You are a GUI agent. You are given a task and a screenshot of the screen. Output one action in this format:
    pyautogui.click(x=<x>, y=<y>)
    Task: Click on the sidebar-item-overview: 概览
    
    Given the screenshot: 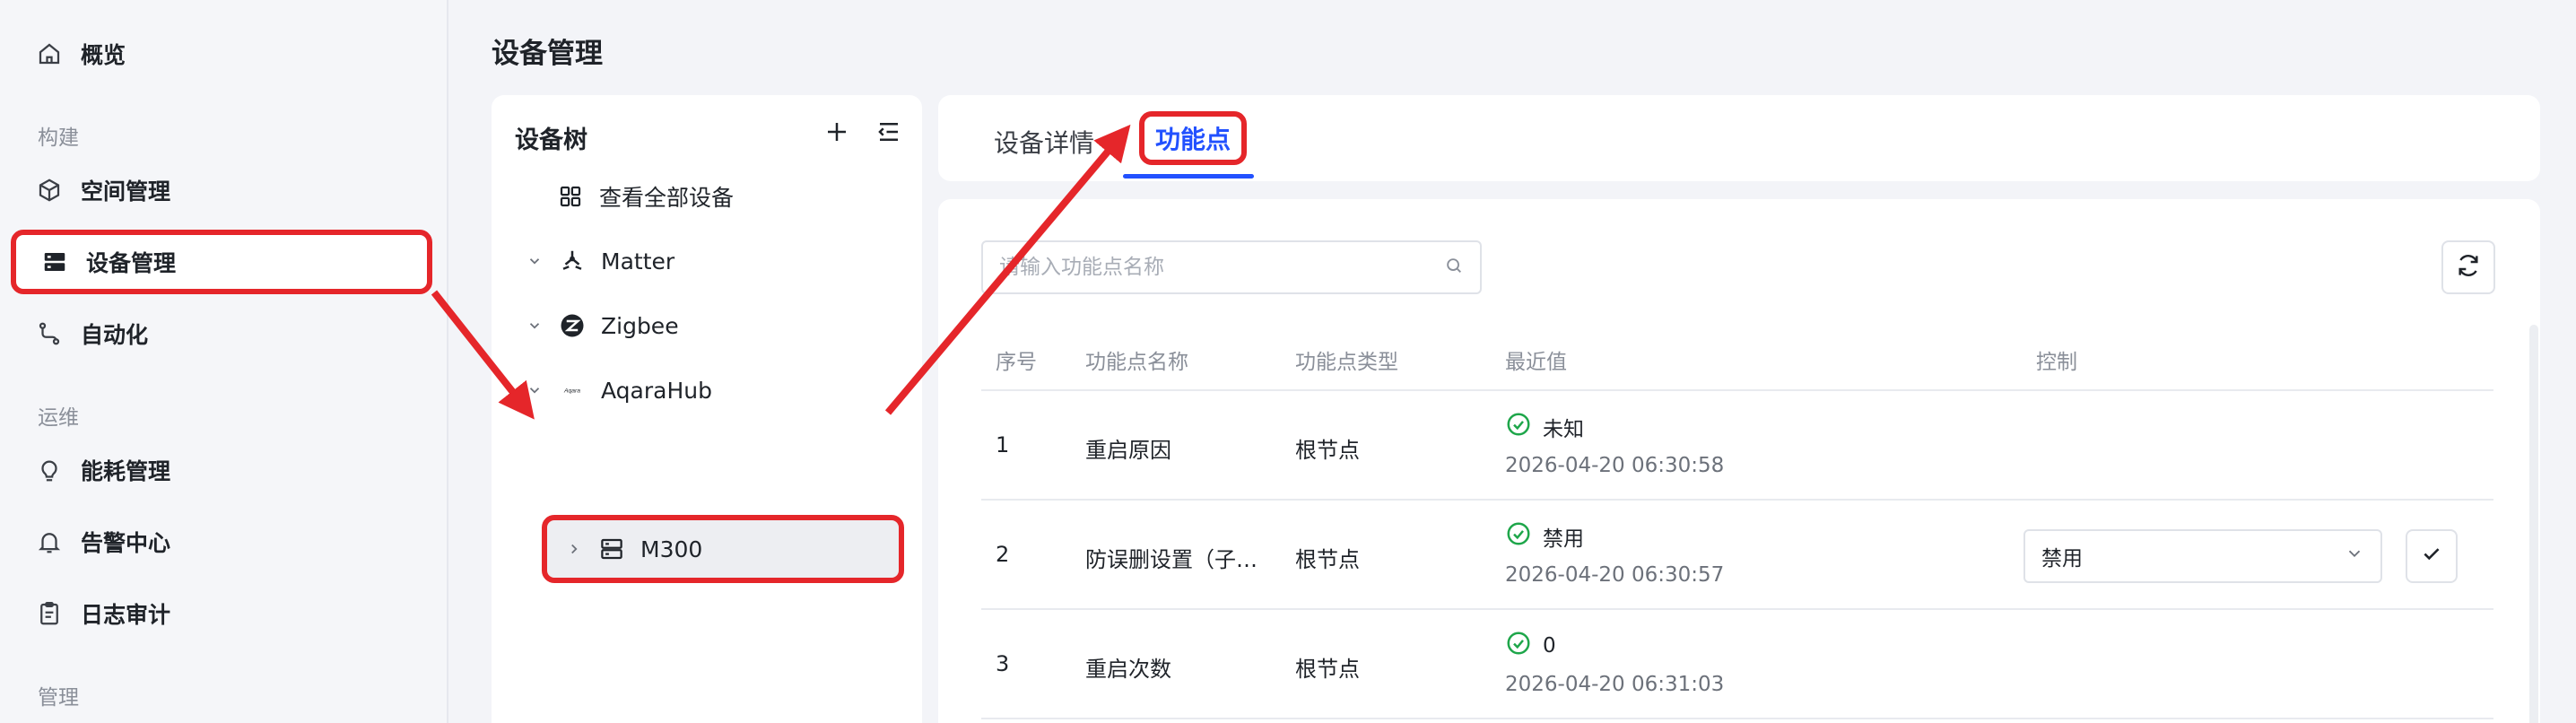 What is the action you would take?
    pyautogui.click(x=81, y=53)
    